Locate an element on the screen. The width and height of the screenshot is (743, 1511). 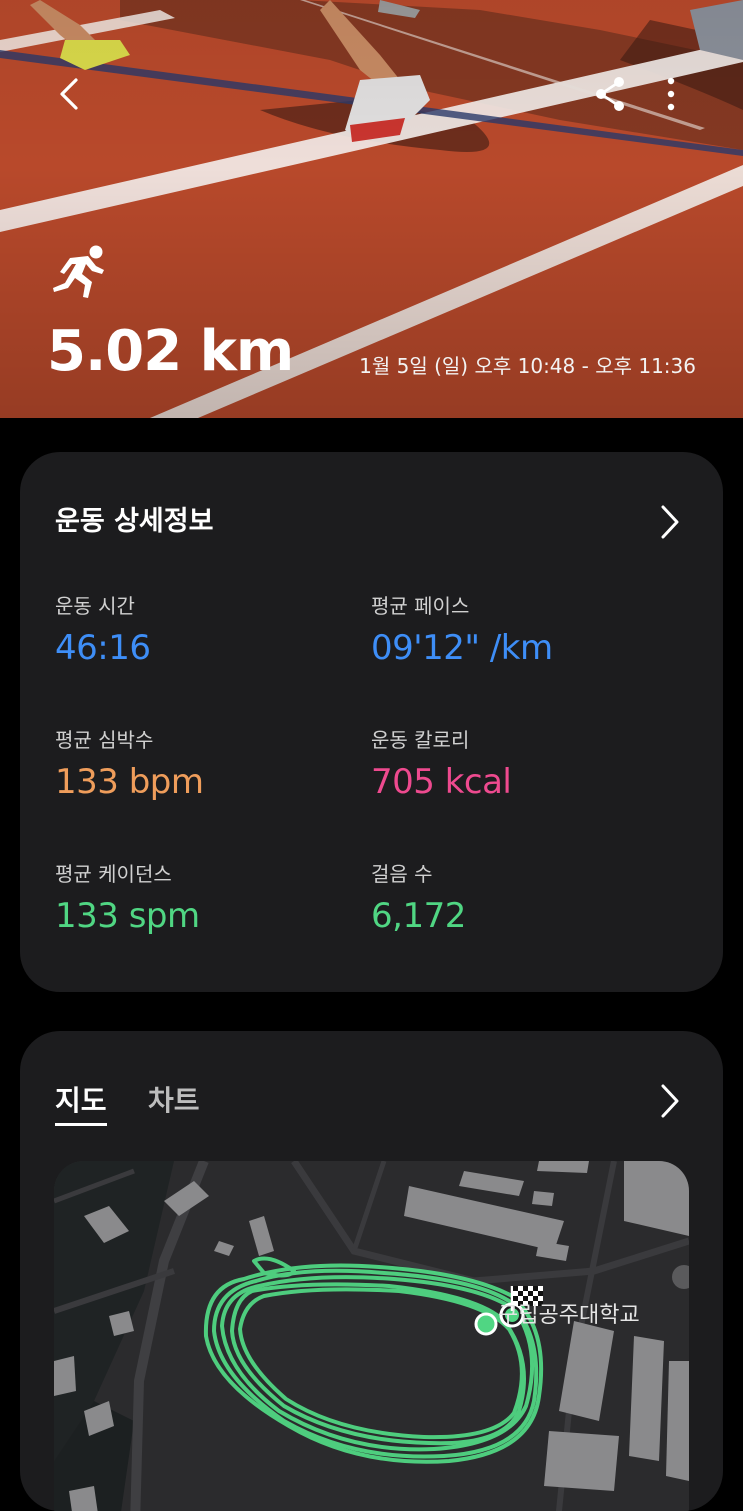
stat-value: 46:16 is located at coordinates (103, 648).